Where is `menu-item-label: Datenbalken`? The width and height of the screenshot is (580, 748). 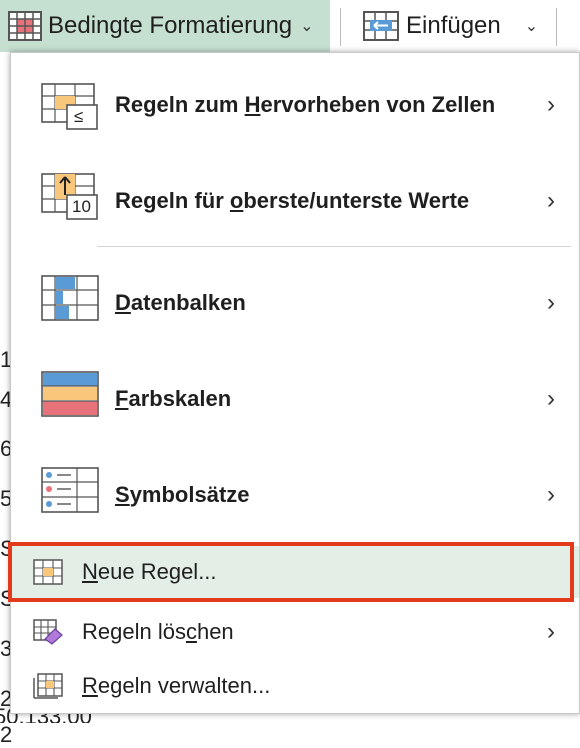 menu-item-label: Datenbalken is located at coordinates (180, 302).